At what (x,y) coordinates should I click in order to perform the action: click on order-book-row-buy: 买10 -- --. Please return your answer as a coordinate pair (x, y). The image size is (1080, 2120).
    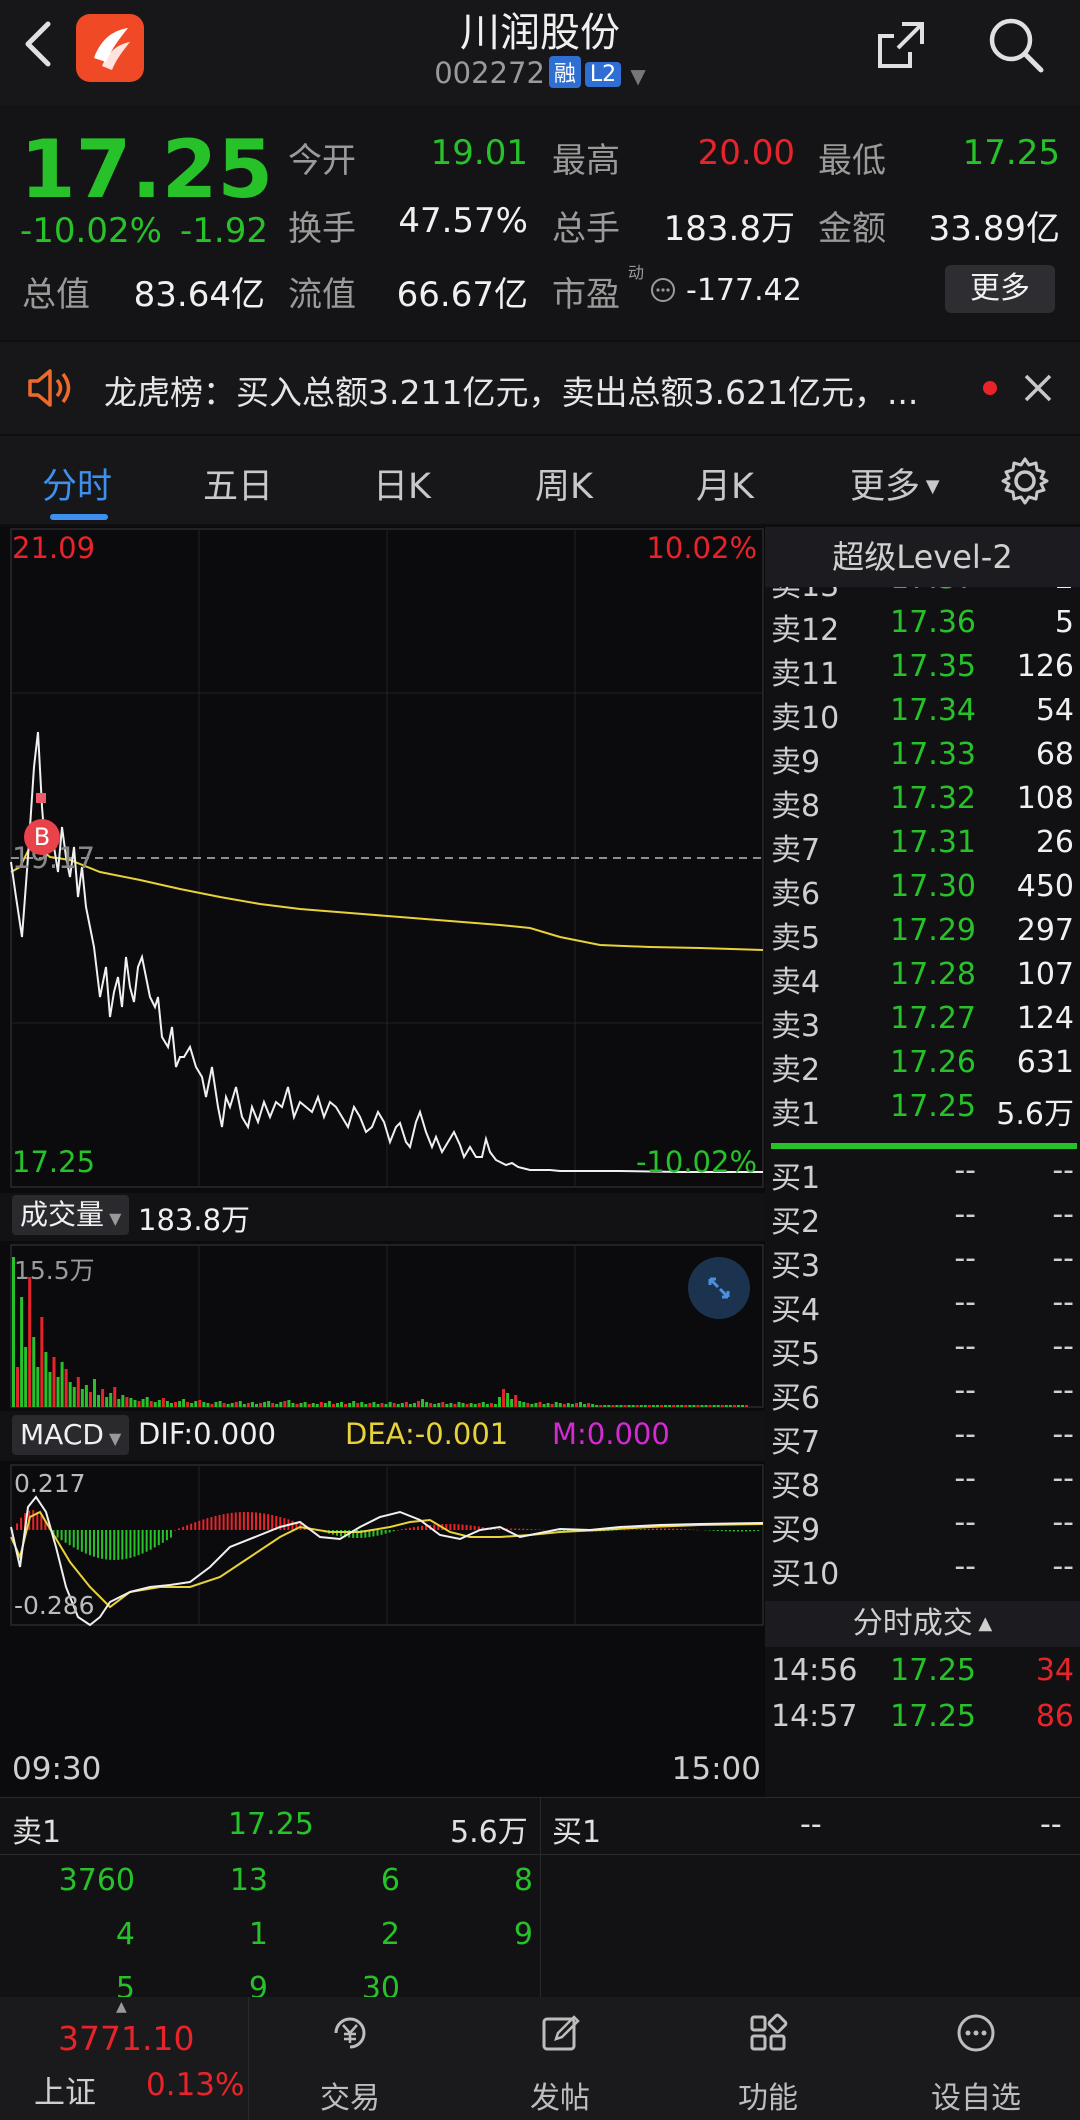
    Looking at the image, I should click on (922, 1571).